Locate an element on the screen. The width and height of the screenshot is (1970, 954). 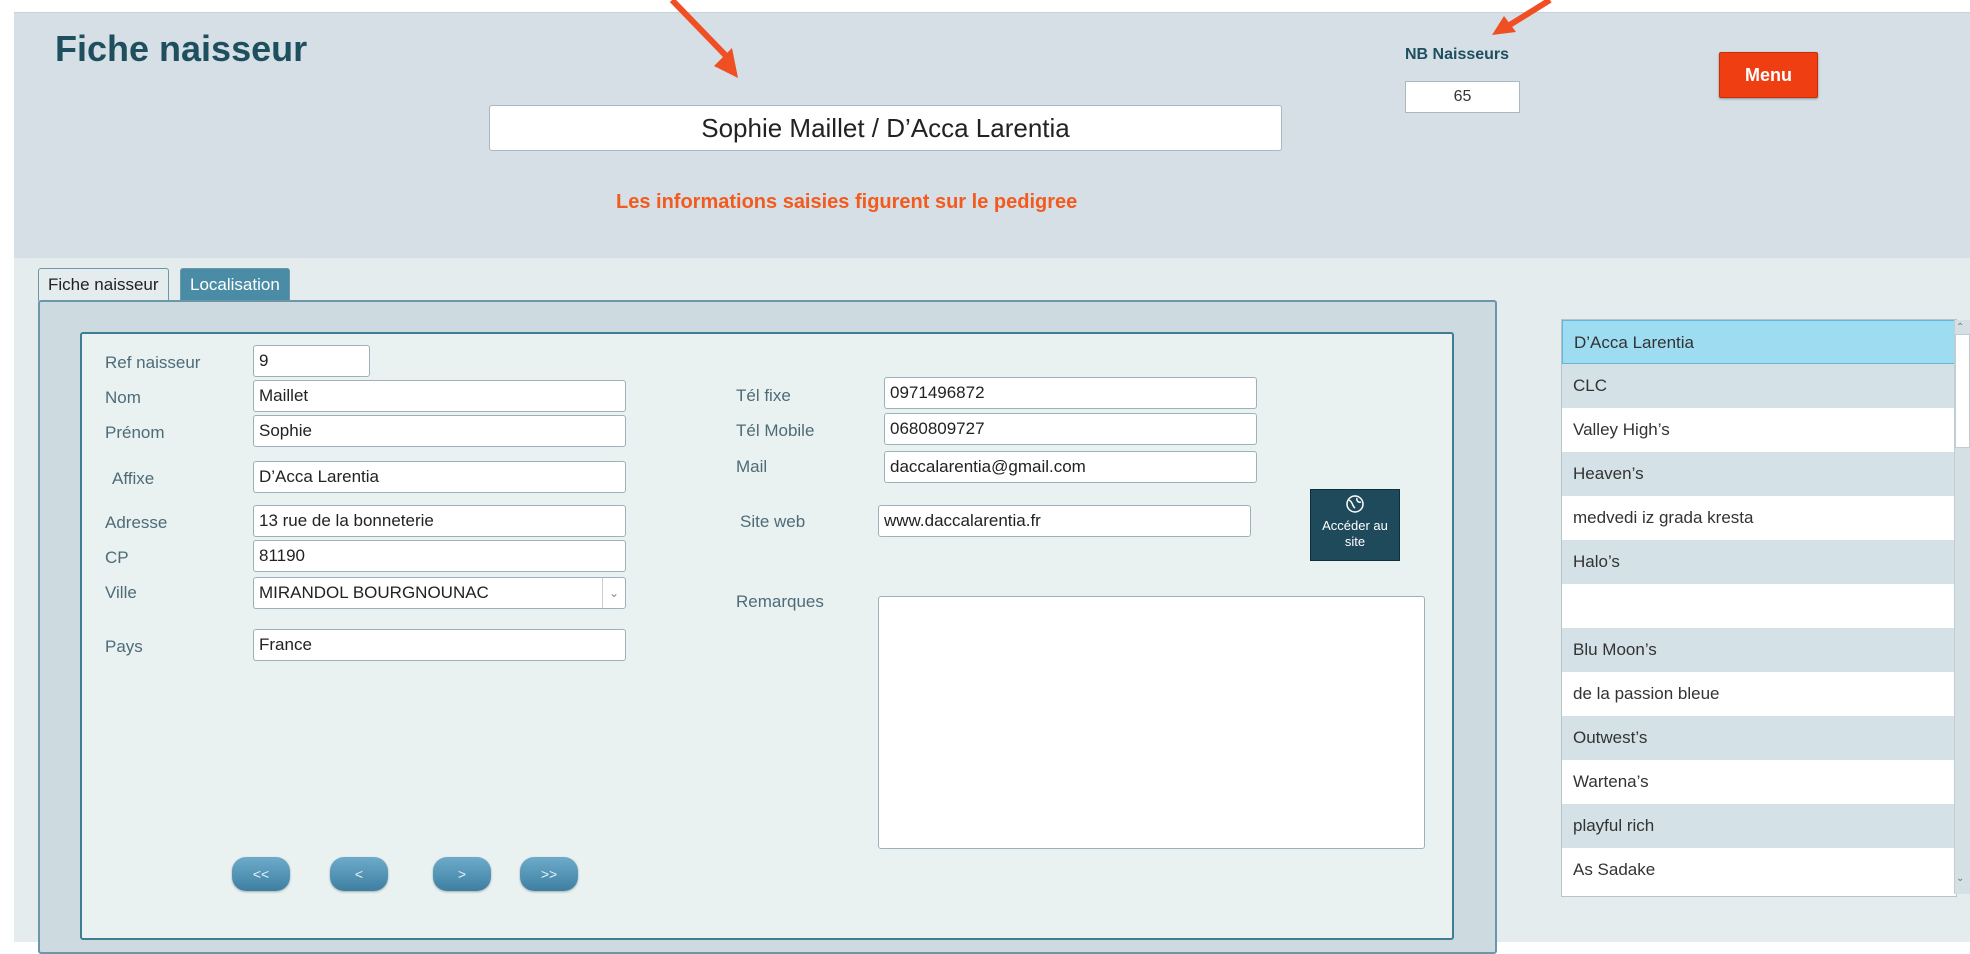
tab-localisation: Localisation is located at coordinates (235, 284).